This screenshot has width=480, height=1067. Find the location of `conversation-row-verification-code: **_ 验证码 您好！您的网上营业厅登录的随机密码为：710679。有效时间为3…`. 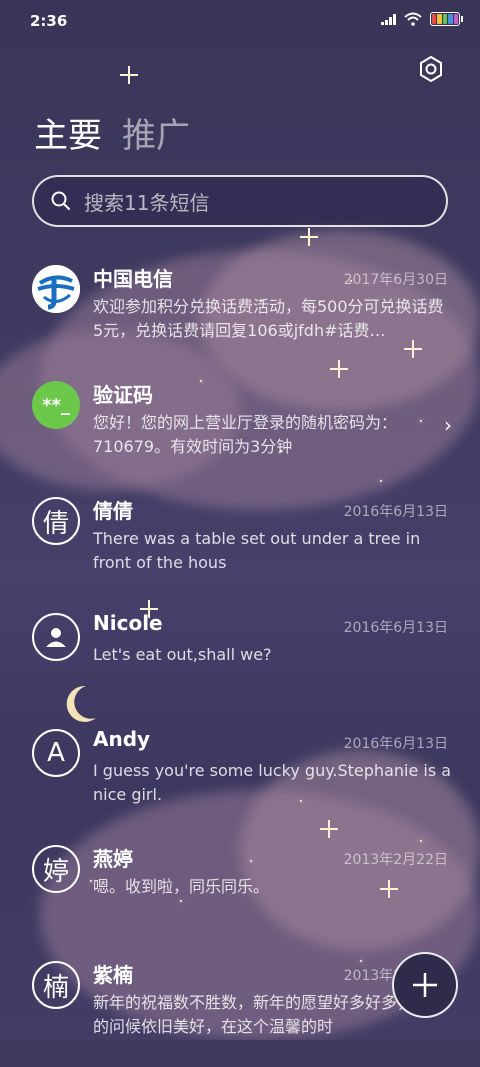

conversation-row-verification-code: **_ 验证码 您好！您的网上营业厅登录的随机密码为：710679。有效时间为3… is located at coordinates (240, 429).